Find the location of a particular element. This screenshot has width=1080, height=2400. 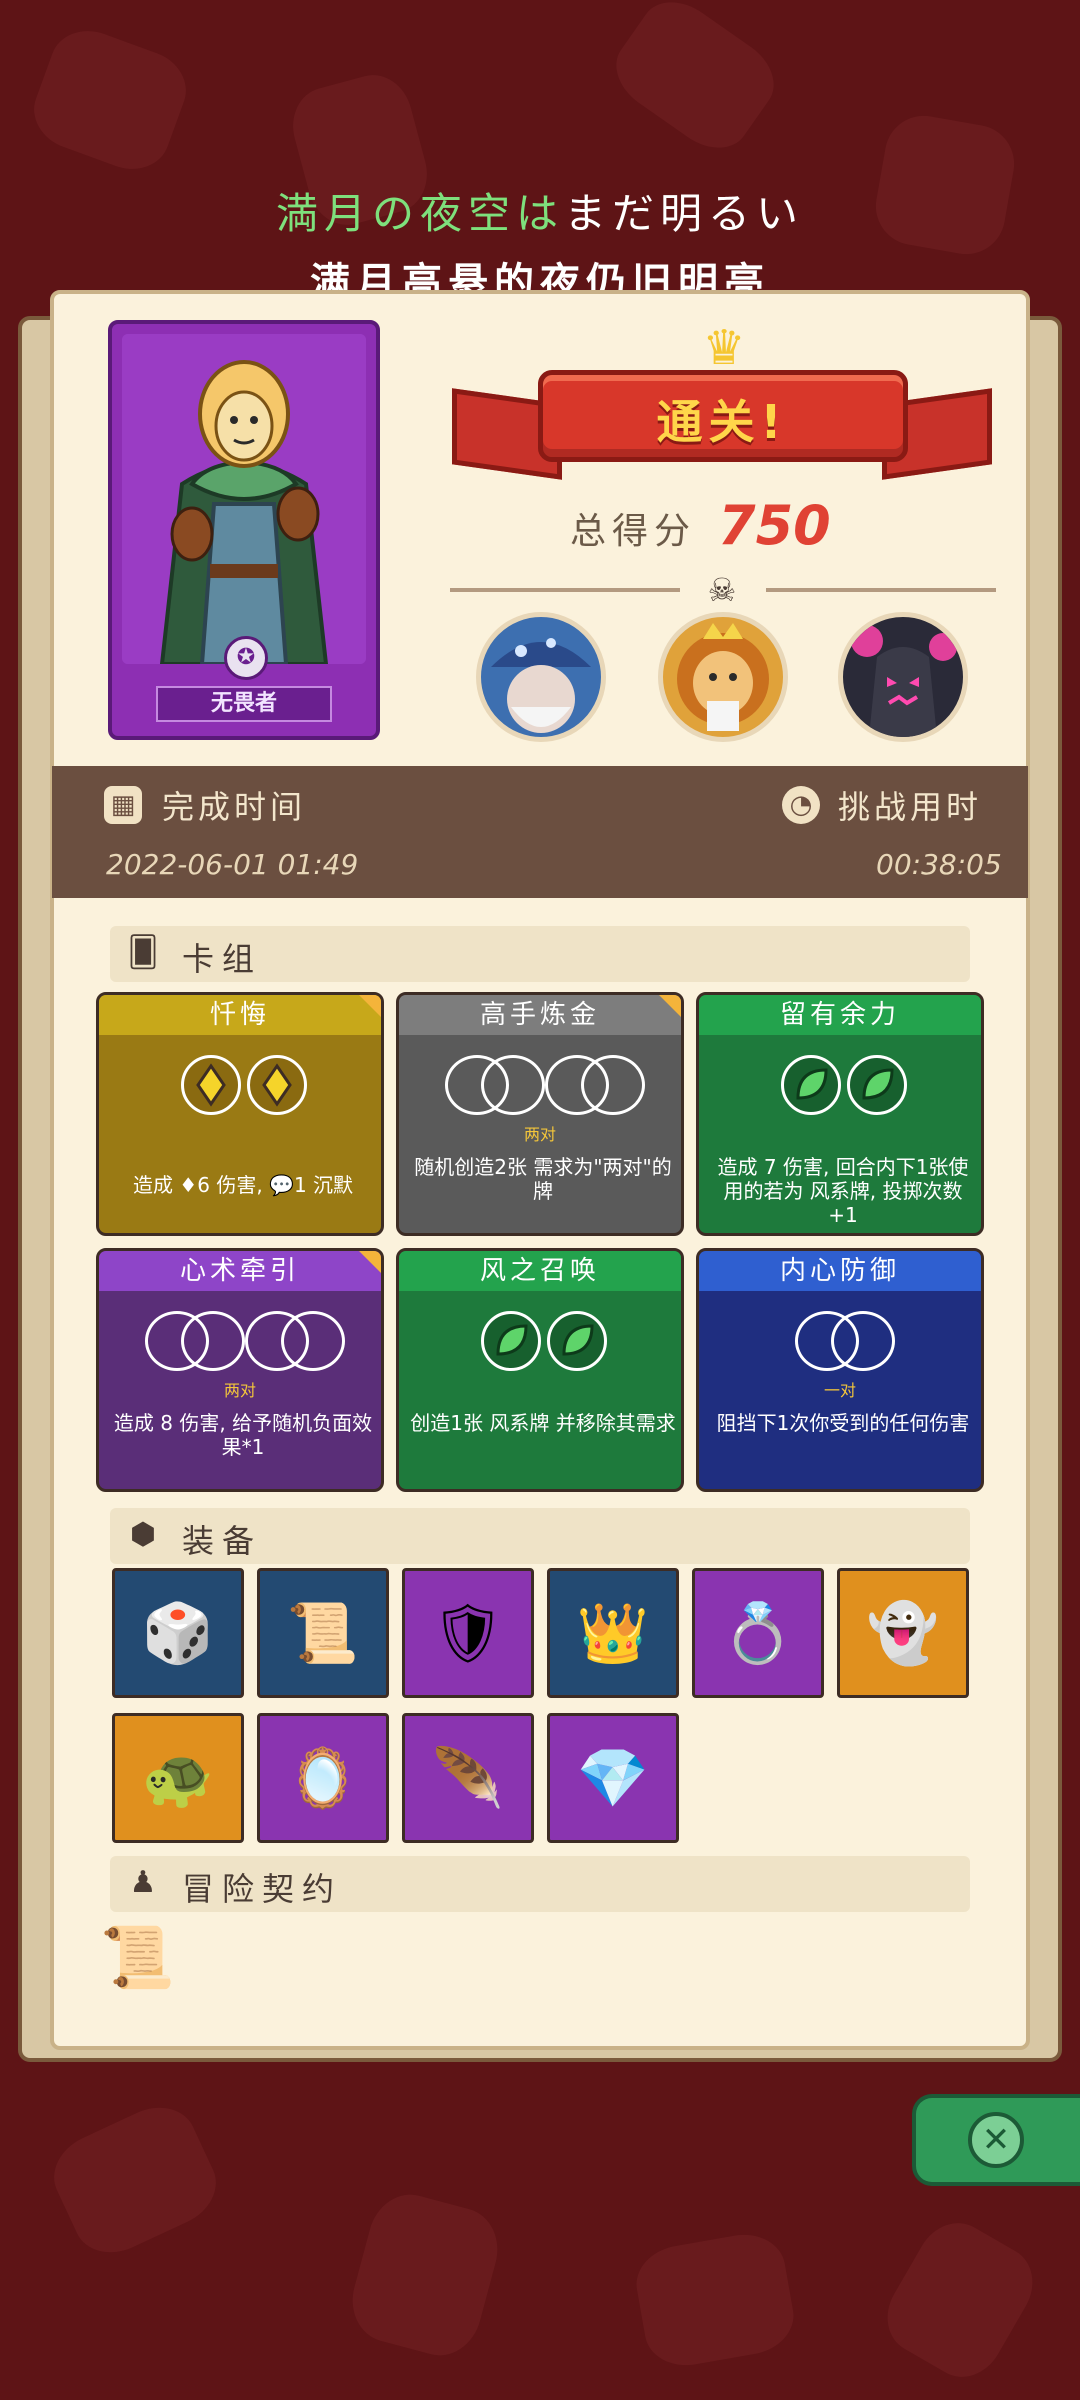

deck-card: 内心防御 一对 阻挡下1次你受到的任何伤害 is located at coordinates (840, 1370).